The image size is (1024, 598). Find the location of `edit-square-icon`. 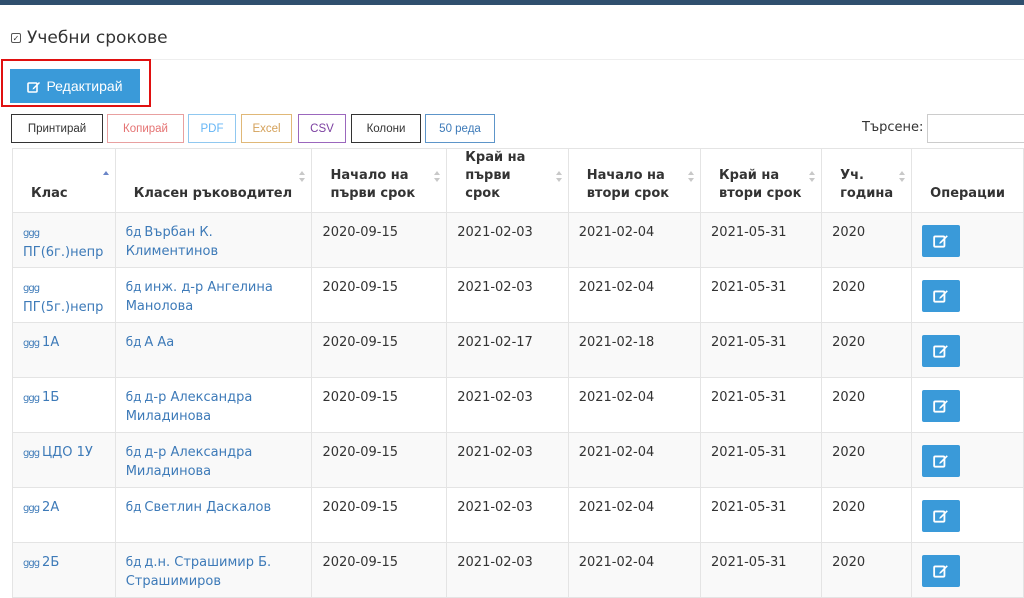

edit-square-icon is located at coordinates (941, 571).